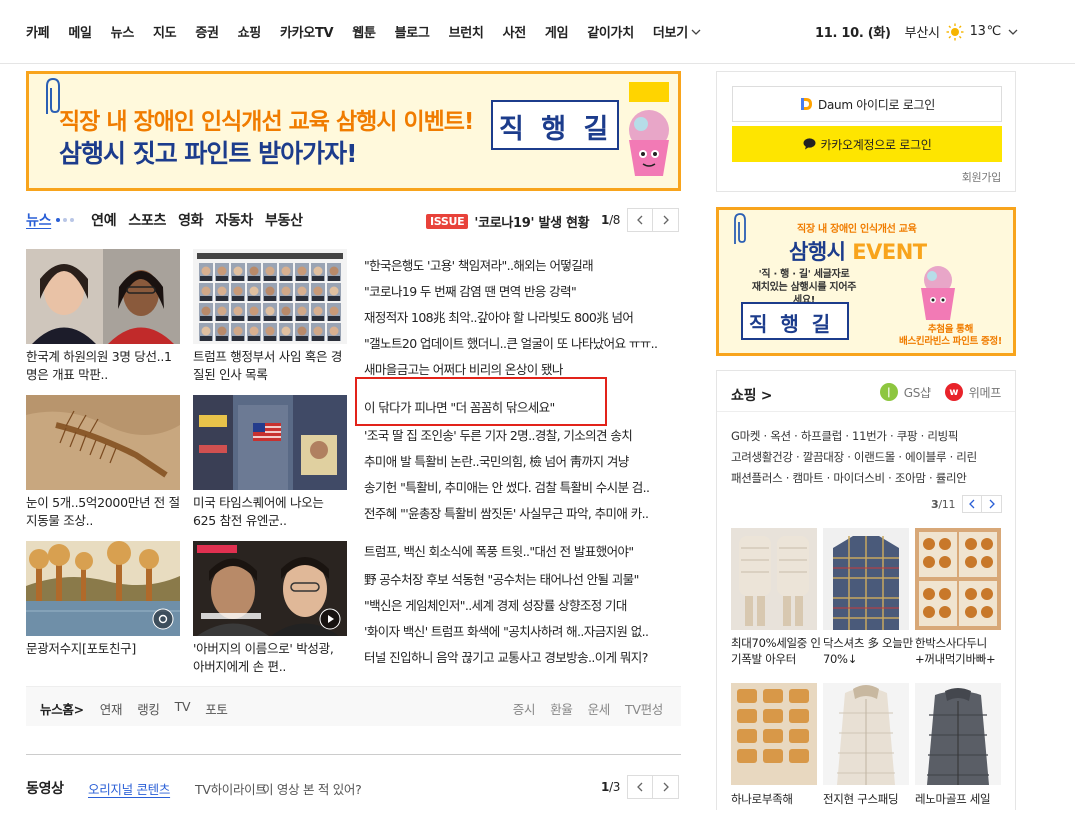  Describe the element at coordinates (557, 31) in the screenshot. I see `nav-game: 게임` at that location.